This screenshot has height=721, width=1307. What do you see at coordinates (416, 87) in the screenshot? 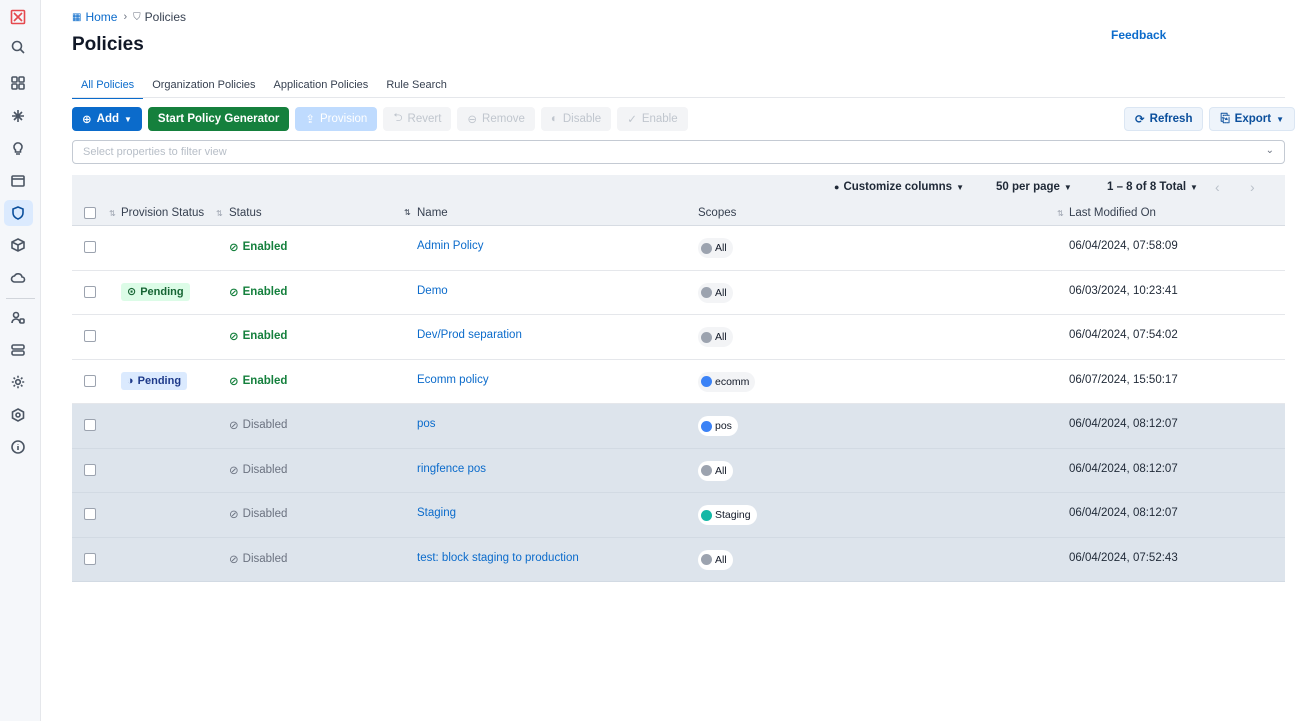
I see `tab-rule-search: Rule Search` at bounding box center [416, 87].